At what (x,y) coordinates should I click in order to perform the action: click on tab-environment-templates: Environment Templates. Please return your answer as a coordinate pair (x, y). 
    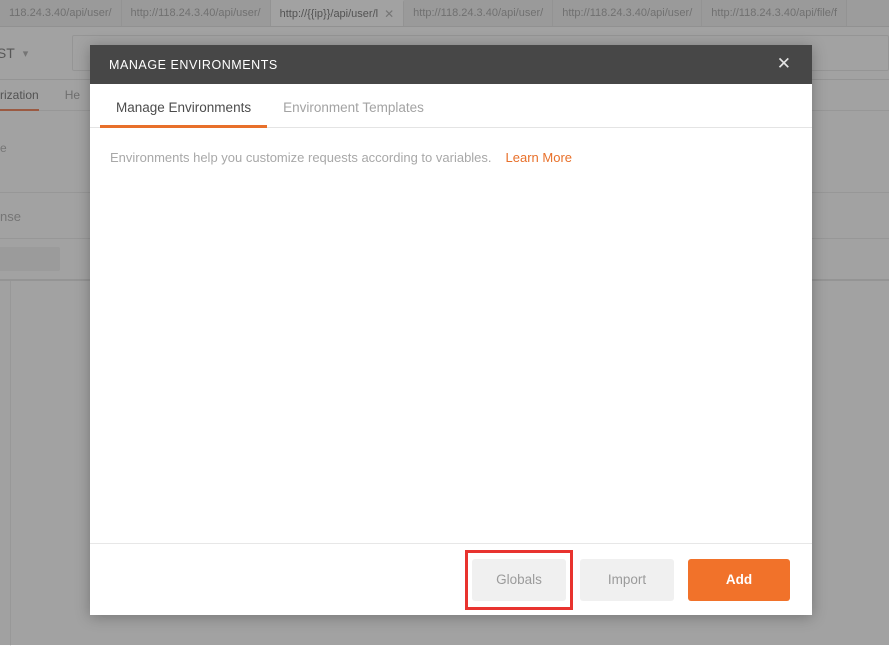
    Looking at the image, I should click on (353, 113).